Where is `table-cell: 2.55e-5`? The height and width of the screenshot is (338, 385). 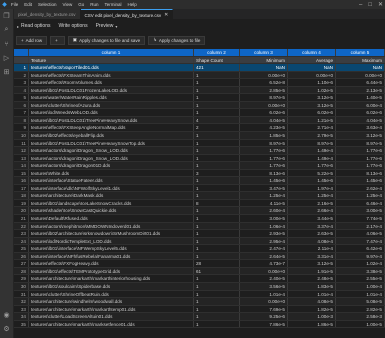 table-cell: 2.55e-5 is located at coordinates (360, 278).